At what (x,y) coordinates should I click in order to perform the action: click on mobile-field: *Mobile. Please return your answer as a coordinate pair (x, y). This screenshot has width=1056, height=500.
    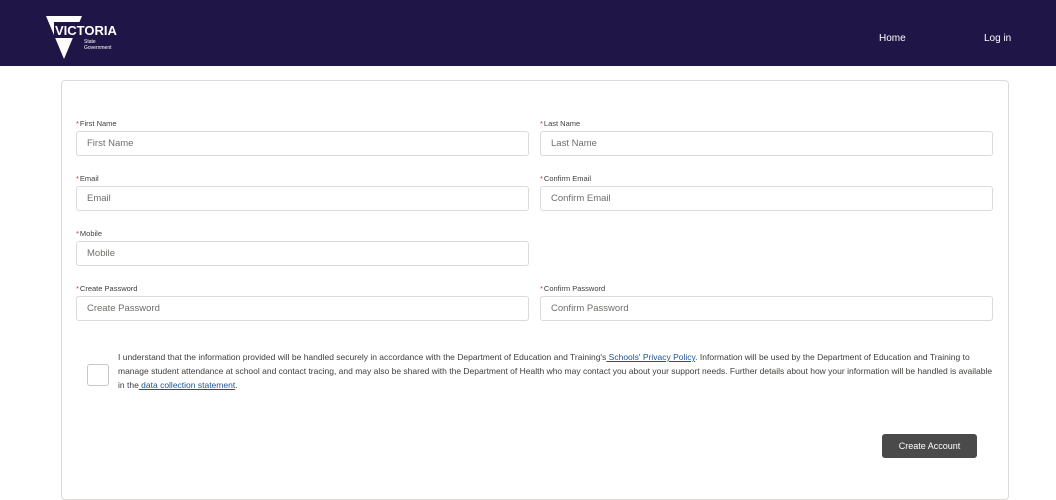
    Looking at the image, I should click on (302, 247).